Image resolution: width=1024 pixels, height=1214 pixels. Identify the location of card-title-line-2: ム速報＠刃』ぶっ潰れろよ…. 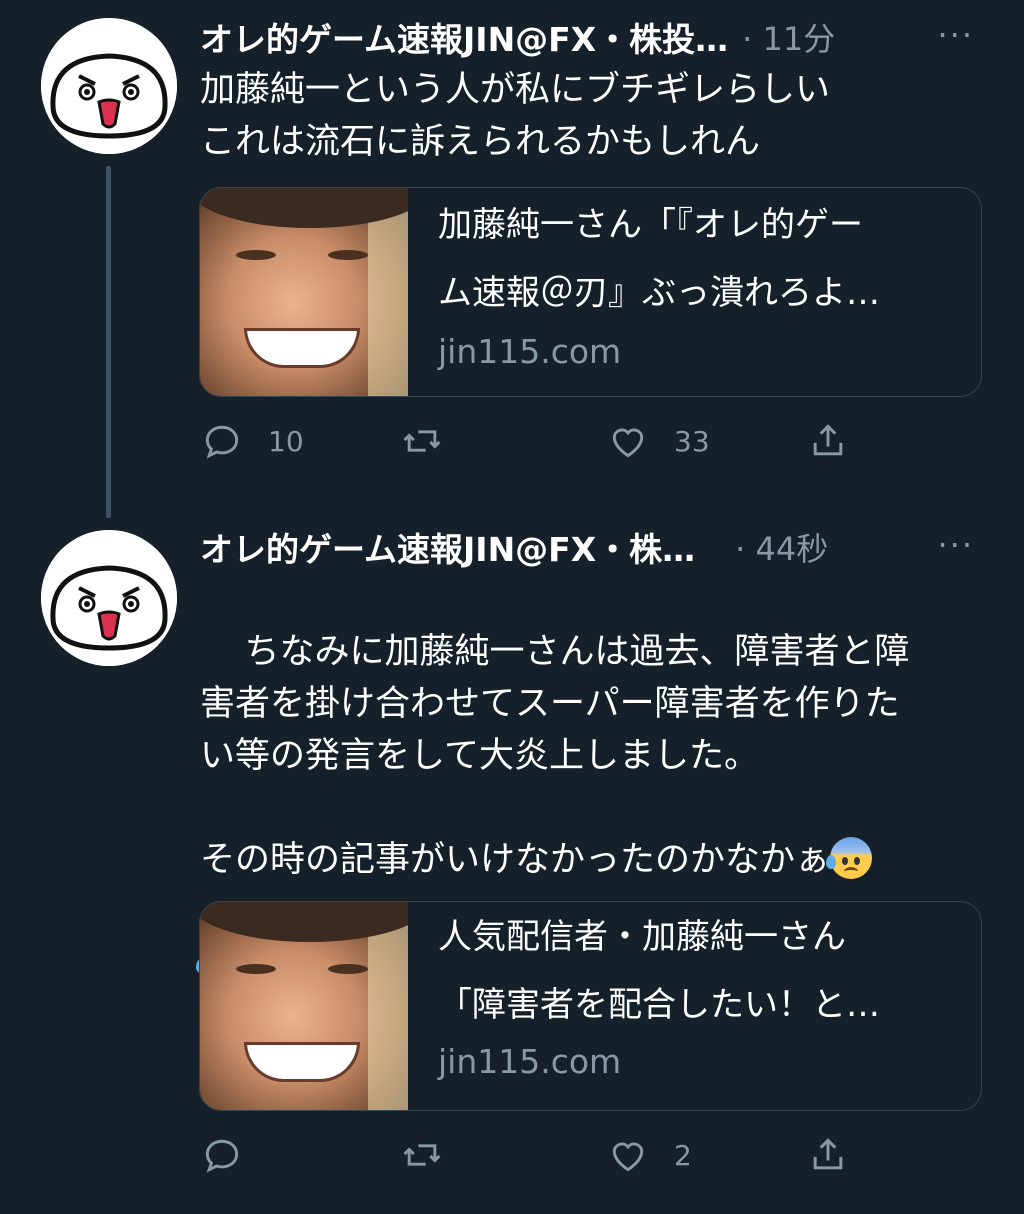
(659, 293).